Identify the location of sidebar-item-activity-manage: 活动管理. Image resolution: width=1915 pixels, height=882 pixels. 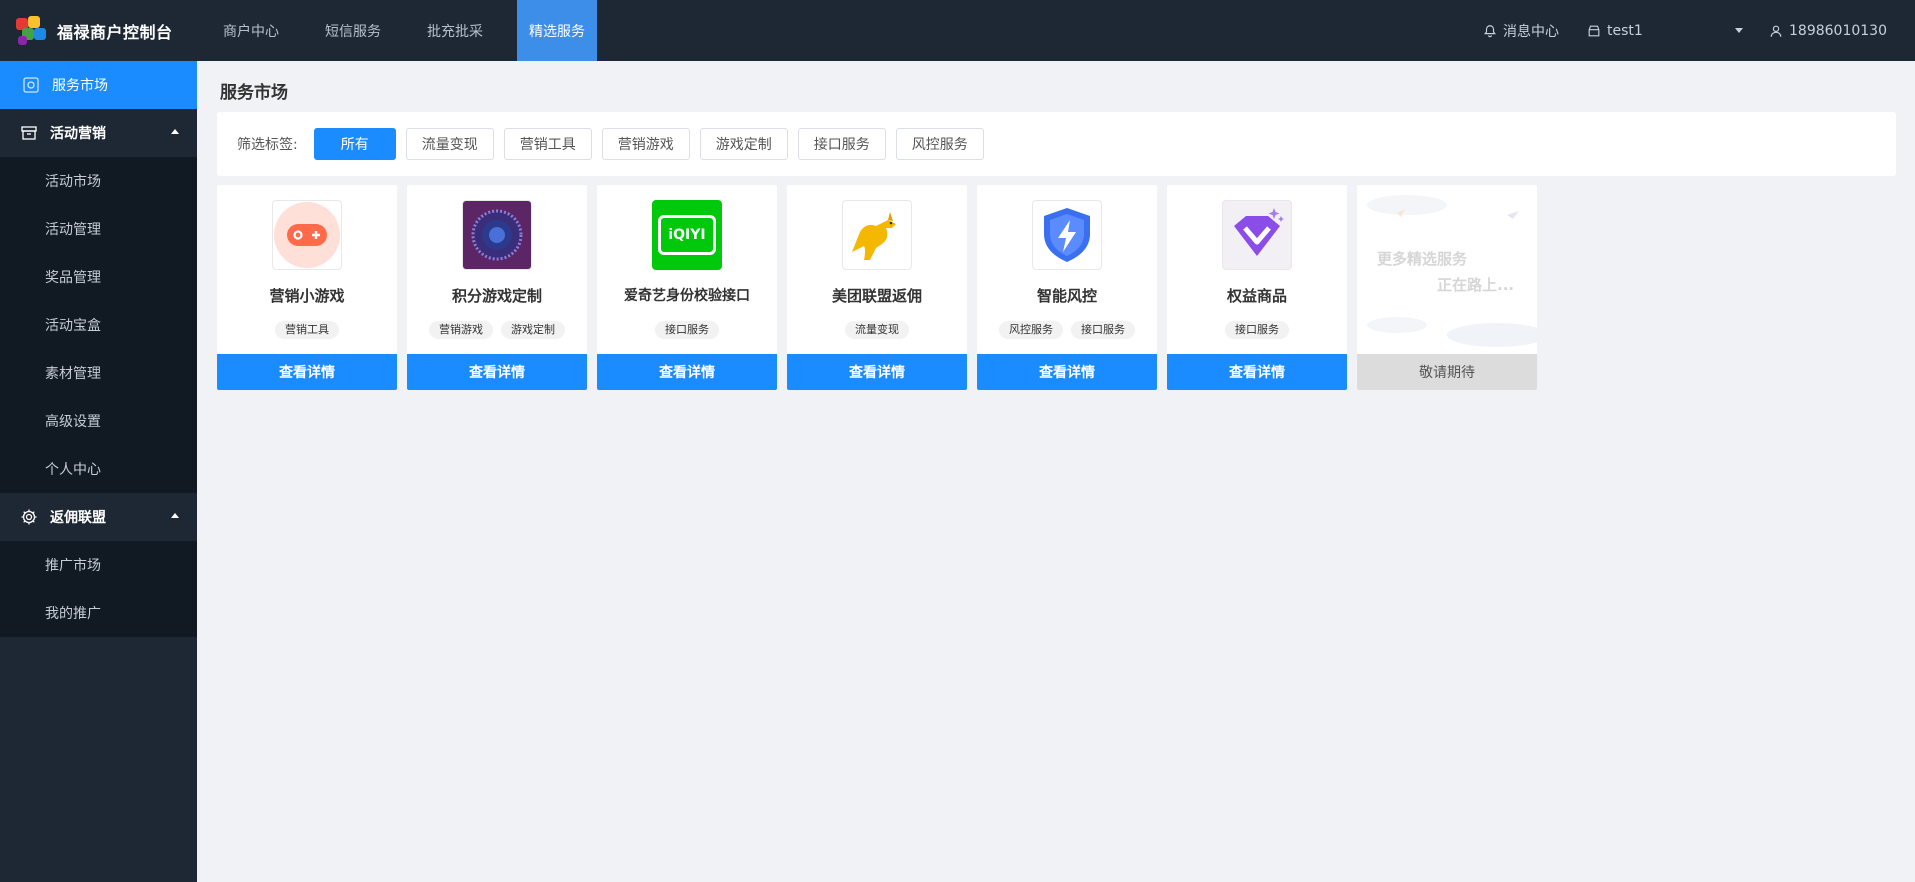
(98, 229).